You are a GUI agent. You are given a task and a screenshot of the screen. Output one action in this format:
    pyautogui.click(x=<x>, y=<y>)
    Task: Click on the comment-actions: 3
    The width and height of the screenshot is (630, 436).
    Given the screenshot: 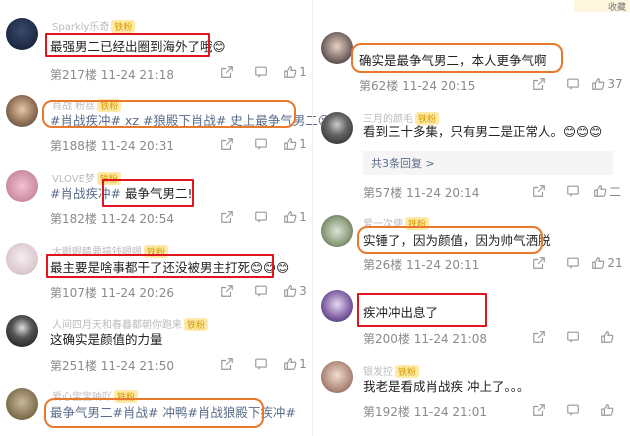 What is the action you would take?
    pyautogui.click(x=261, y=291)
    